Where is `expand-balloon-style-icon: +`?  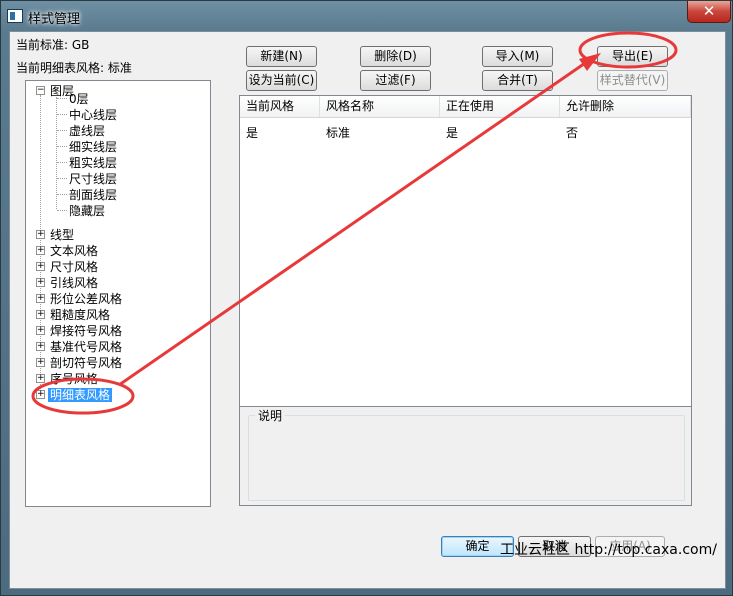
expand-balloon-style-icon: + is located at coordinates (40, 378).